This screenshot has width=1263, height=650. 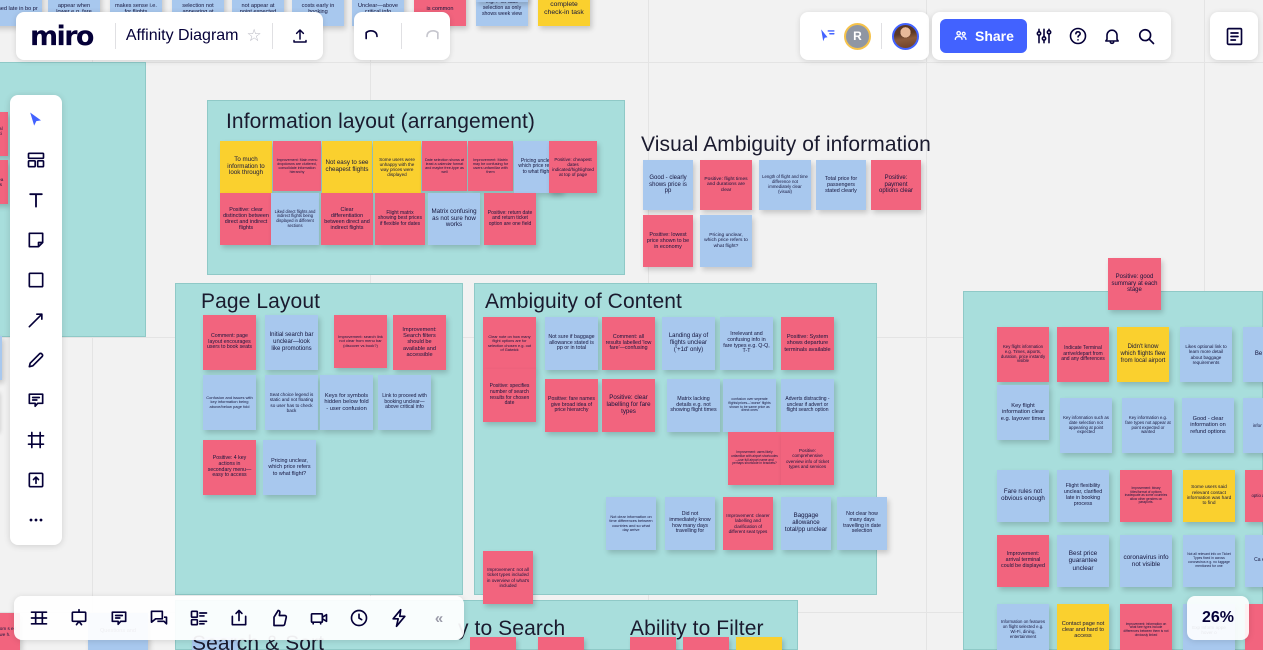 What do you see at coordinates (1254, 496) in the screenshot?
I see `sticky-note: optio abou fro conce` at bounding box center [1254, 496].